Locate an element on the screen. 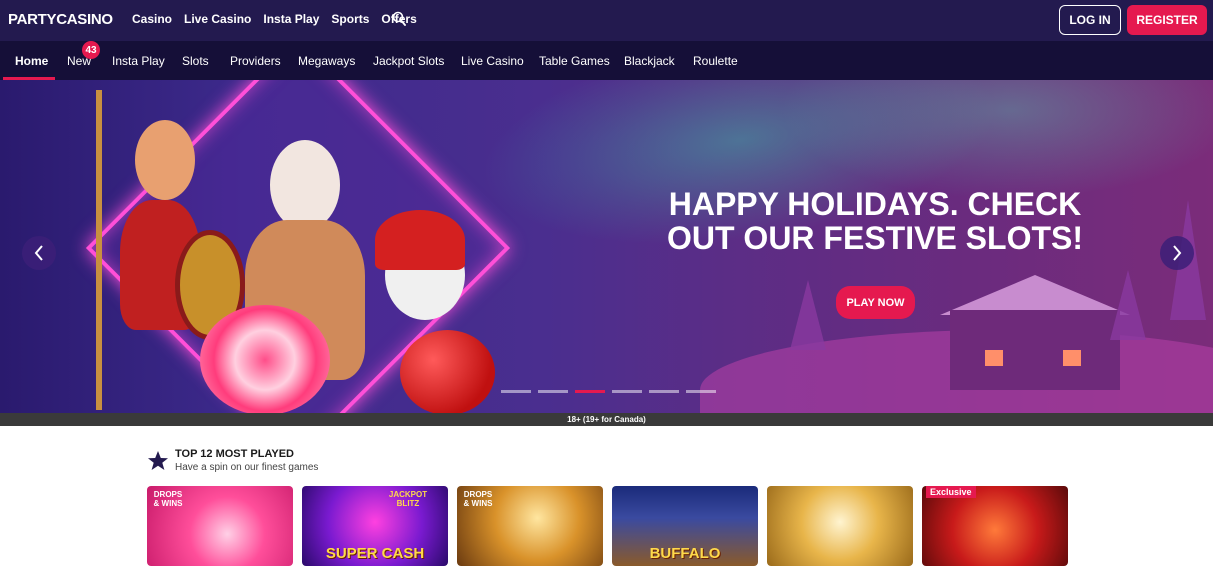 The height and width of the screenshot is (566, 1213). nav-insta-play: Insta Play is located at coordinates (291, 19).